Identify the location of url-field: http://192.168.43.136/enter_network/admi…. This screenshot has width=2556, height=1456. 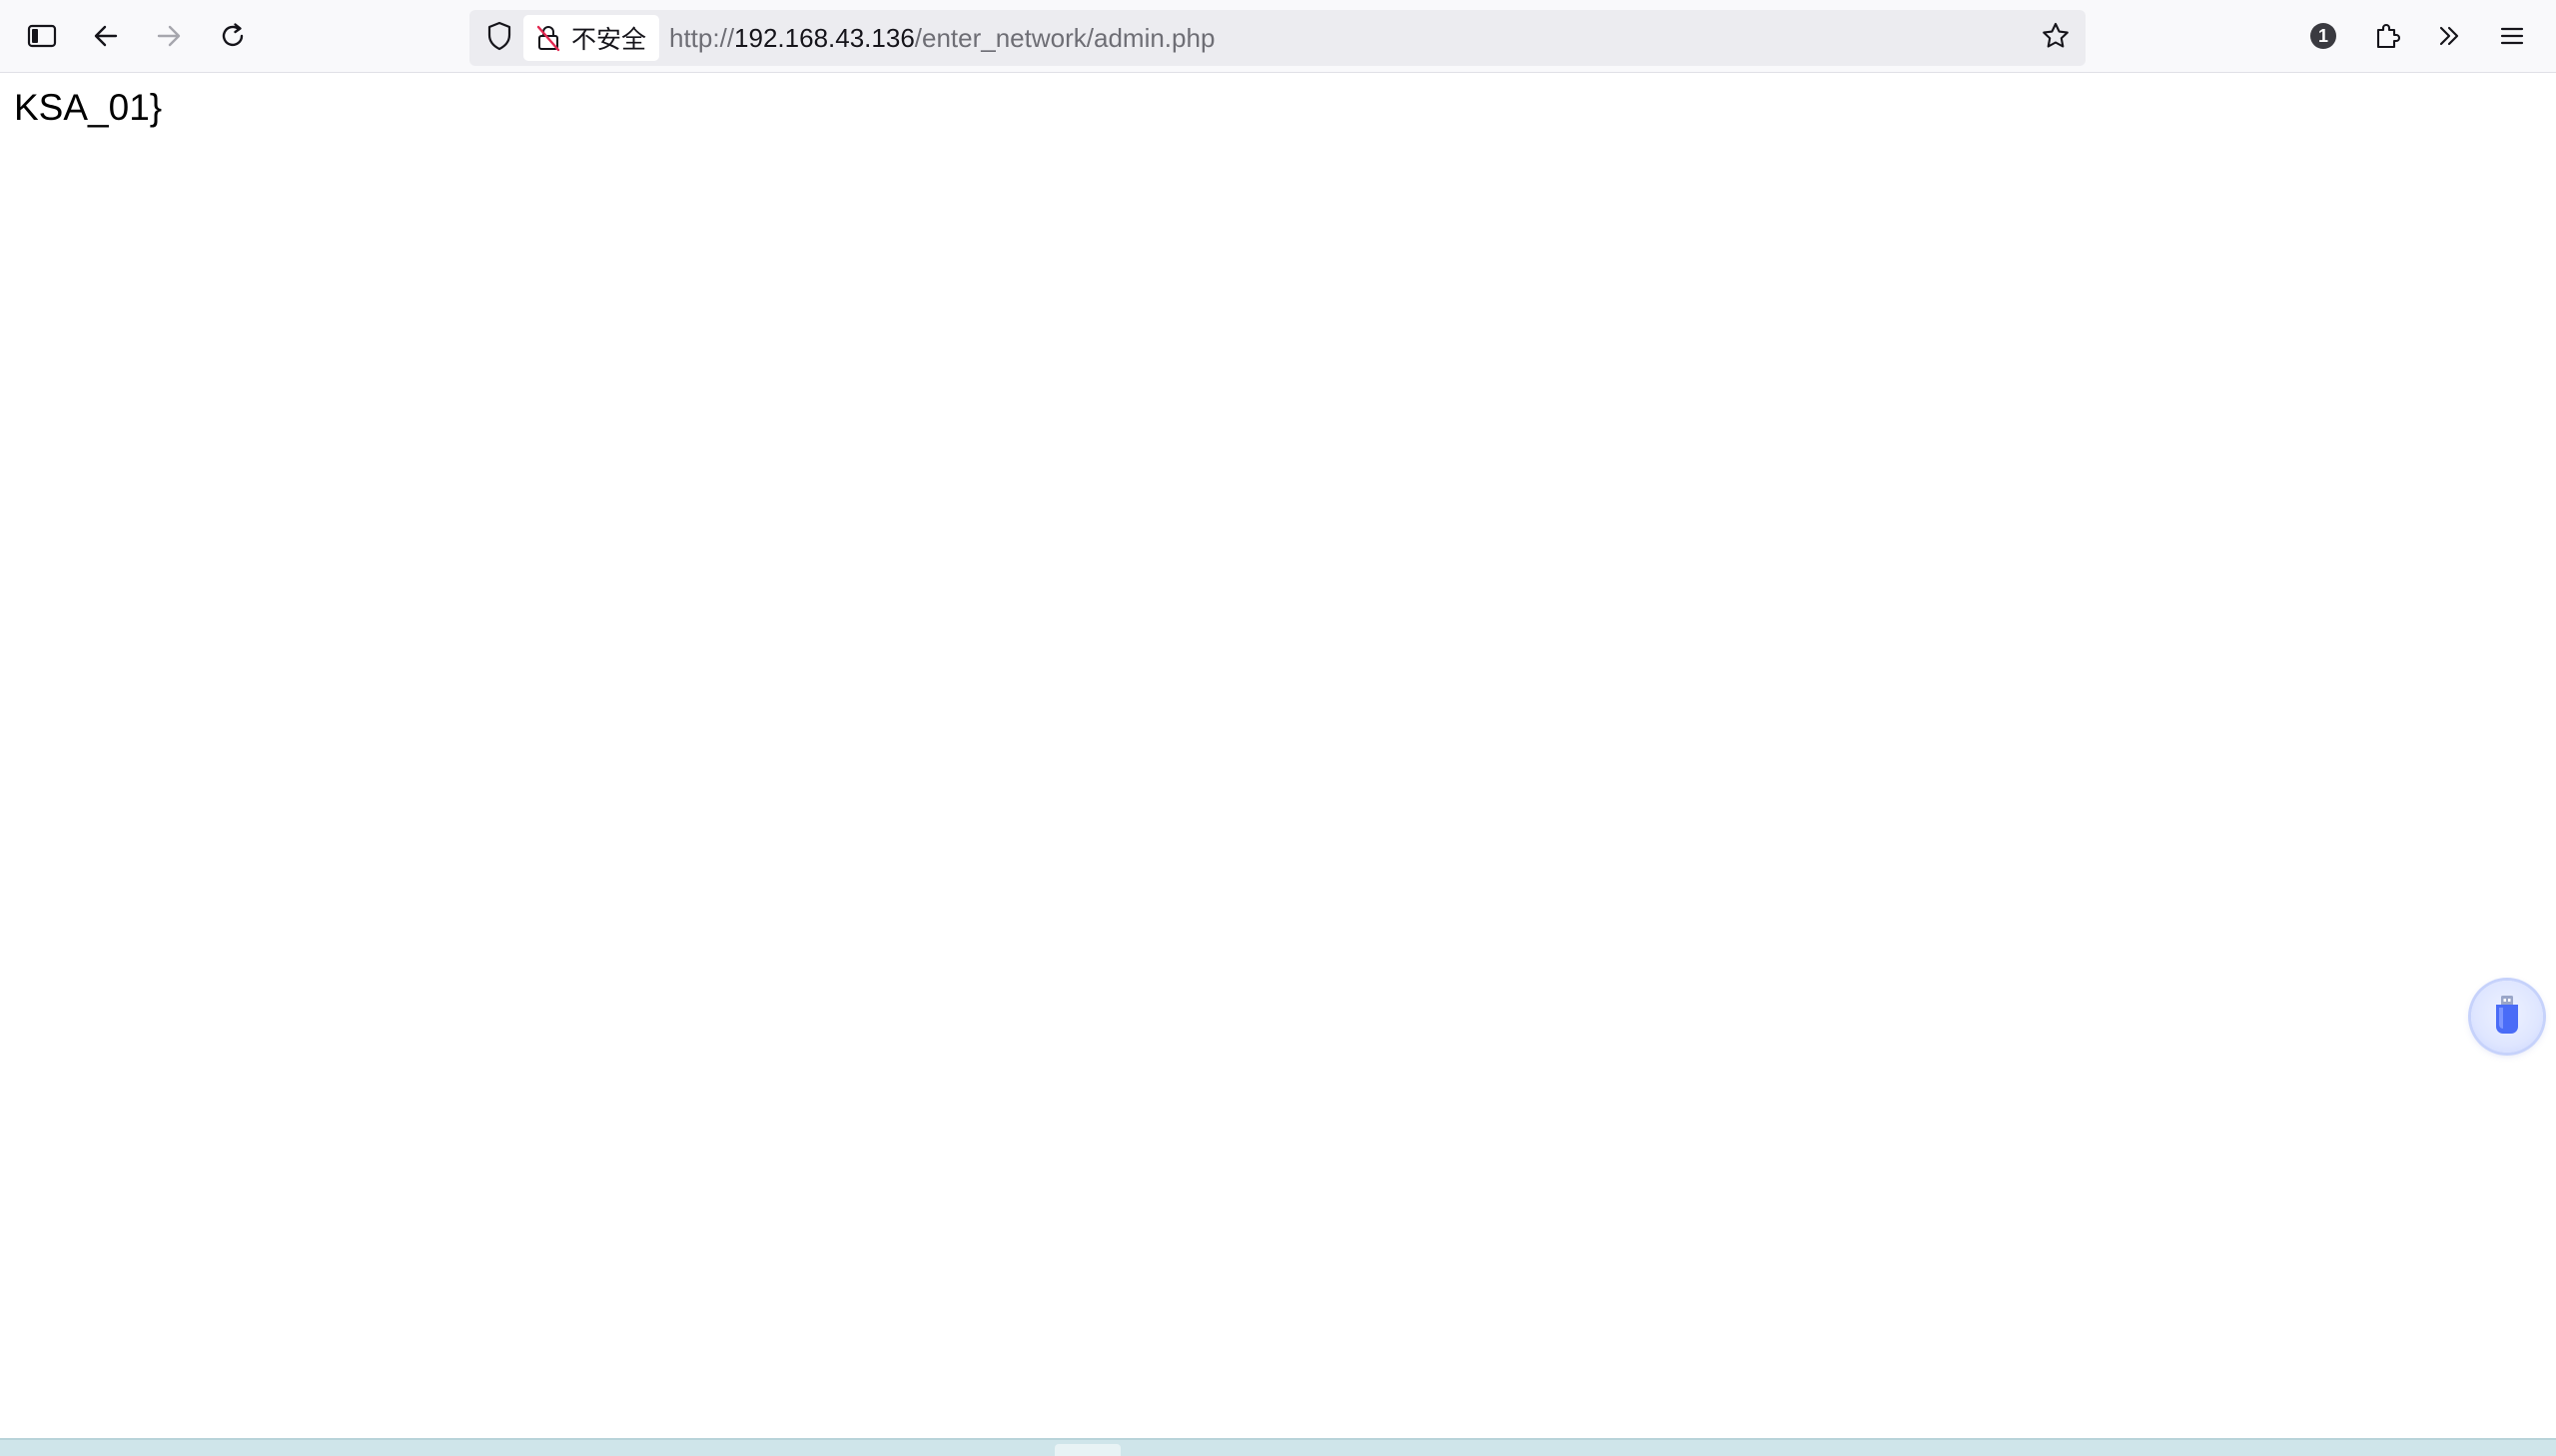
(942, 38).